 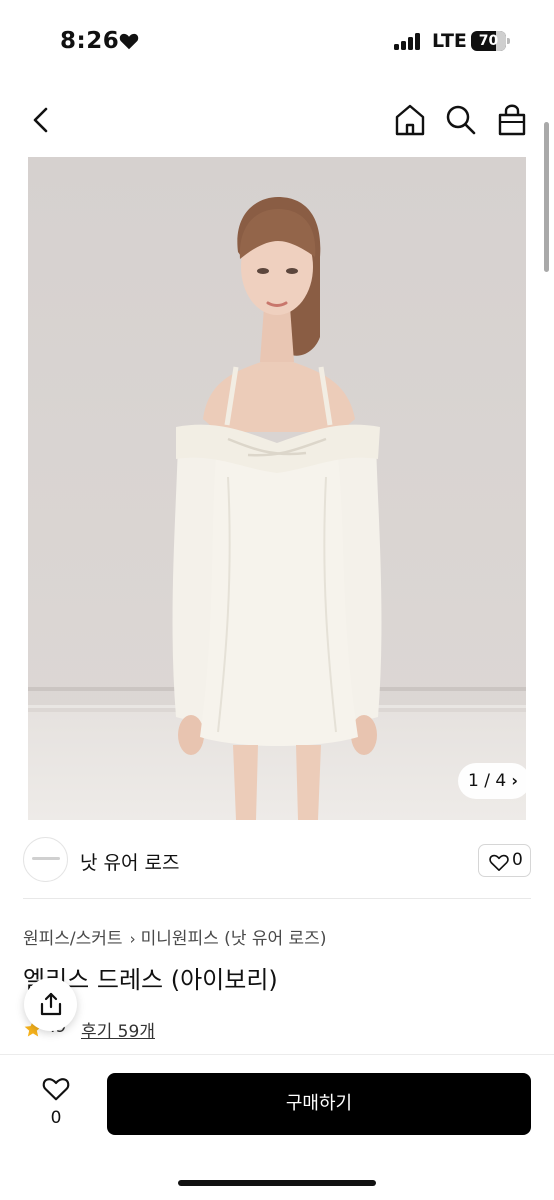 I want to click on brand-avatar, so click(x=45, y=859).